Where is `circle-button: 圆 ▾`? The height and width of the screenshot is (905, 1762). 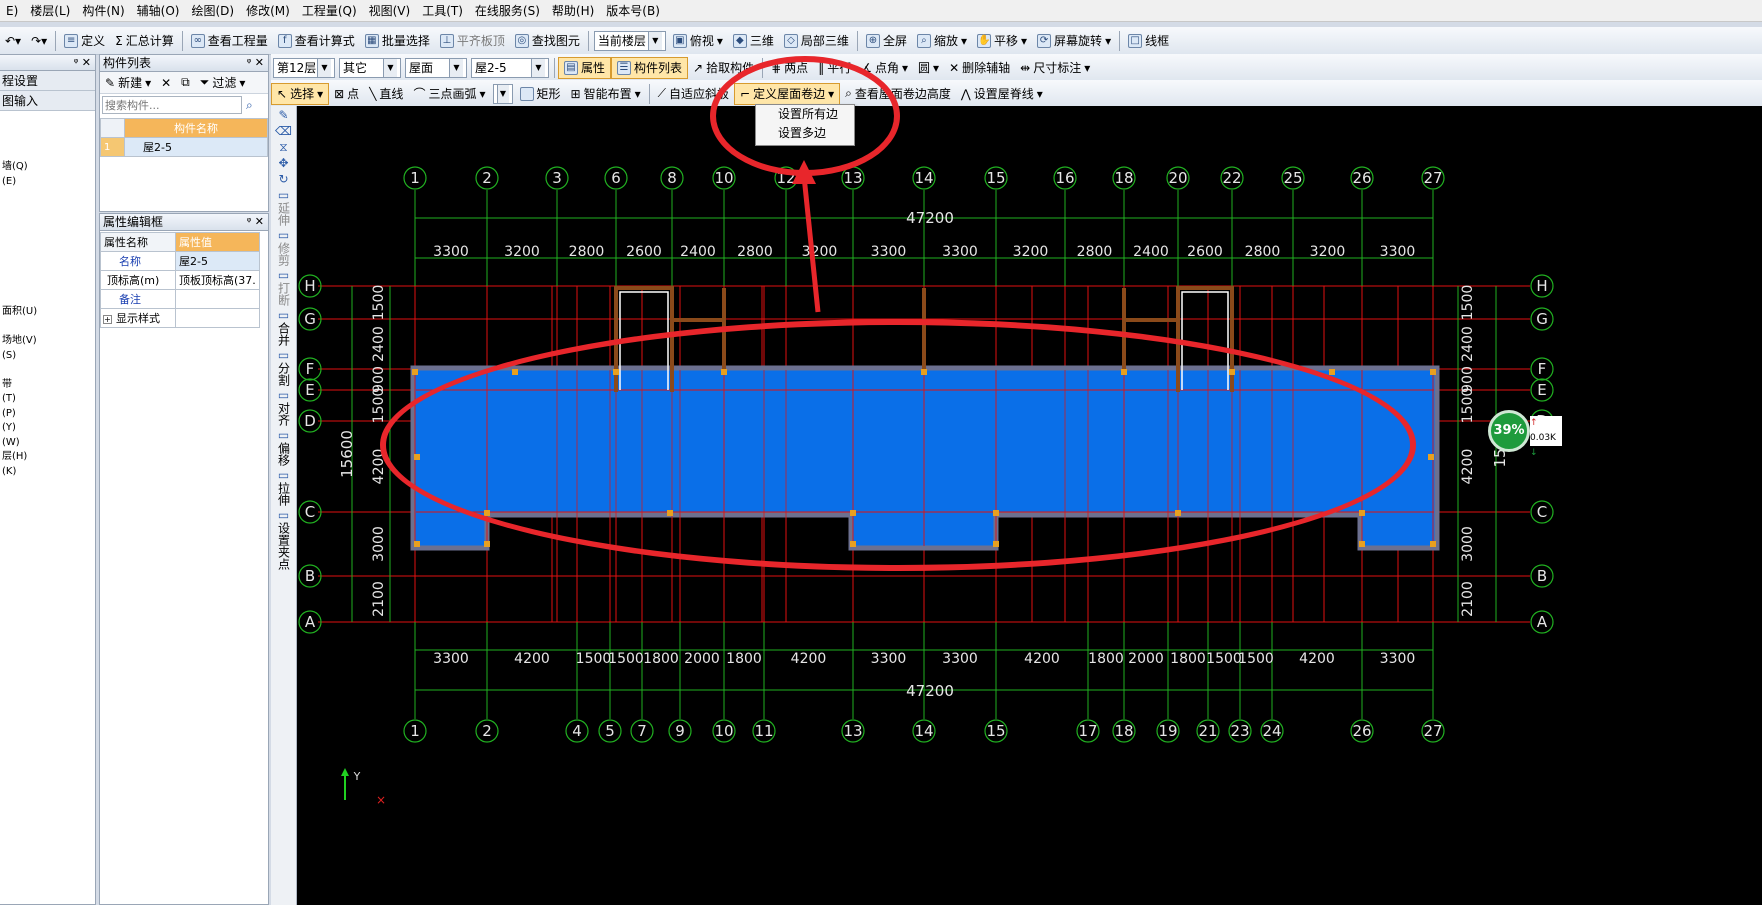
circle-button: 圆 ▾ is located at coordinates (928, 68).